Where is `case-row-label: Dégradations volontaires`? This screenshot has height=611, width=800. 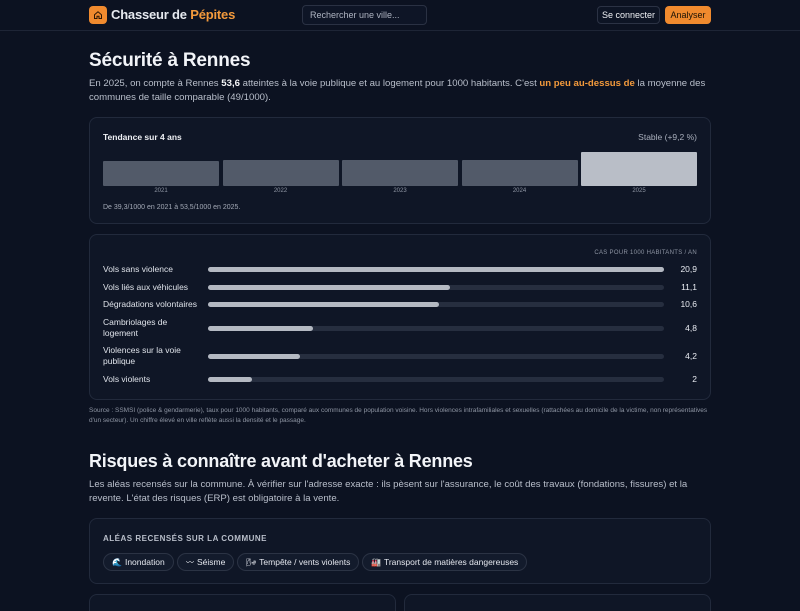 case-row-label: Dégradations volontaires is located at coordinates (150, 304).